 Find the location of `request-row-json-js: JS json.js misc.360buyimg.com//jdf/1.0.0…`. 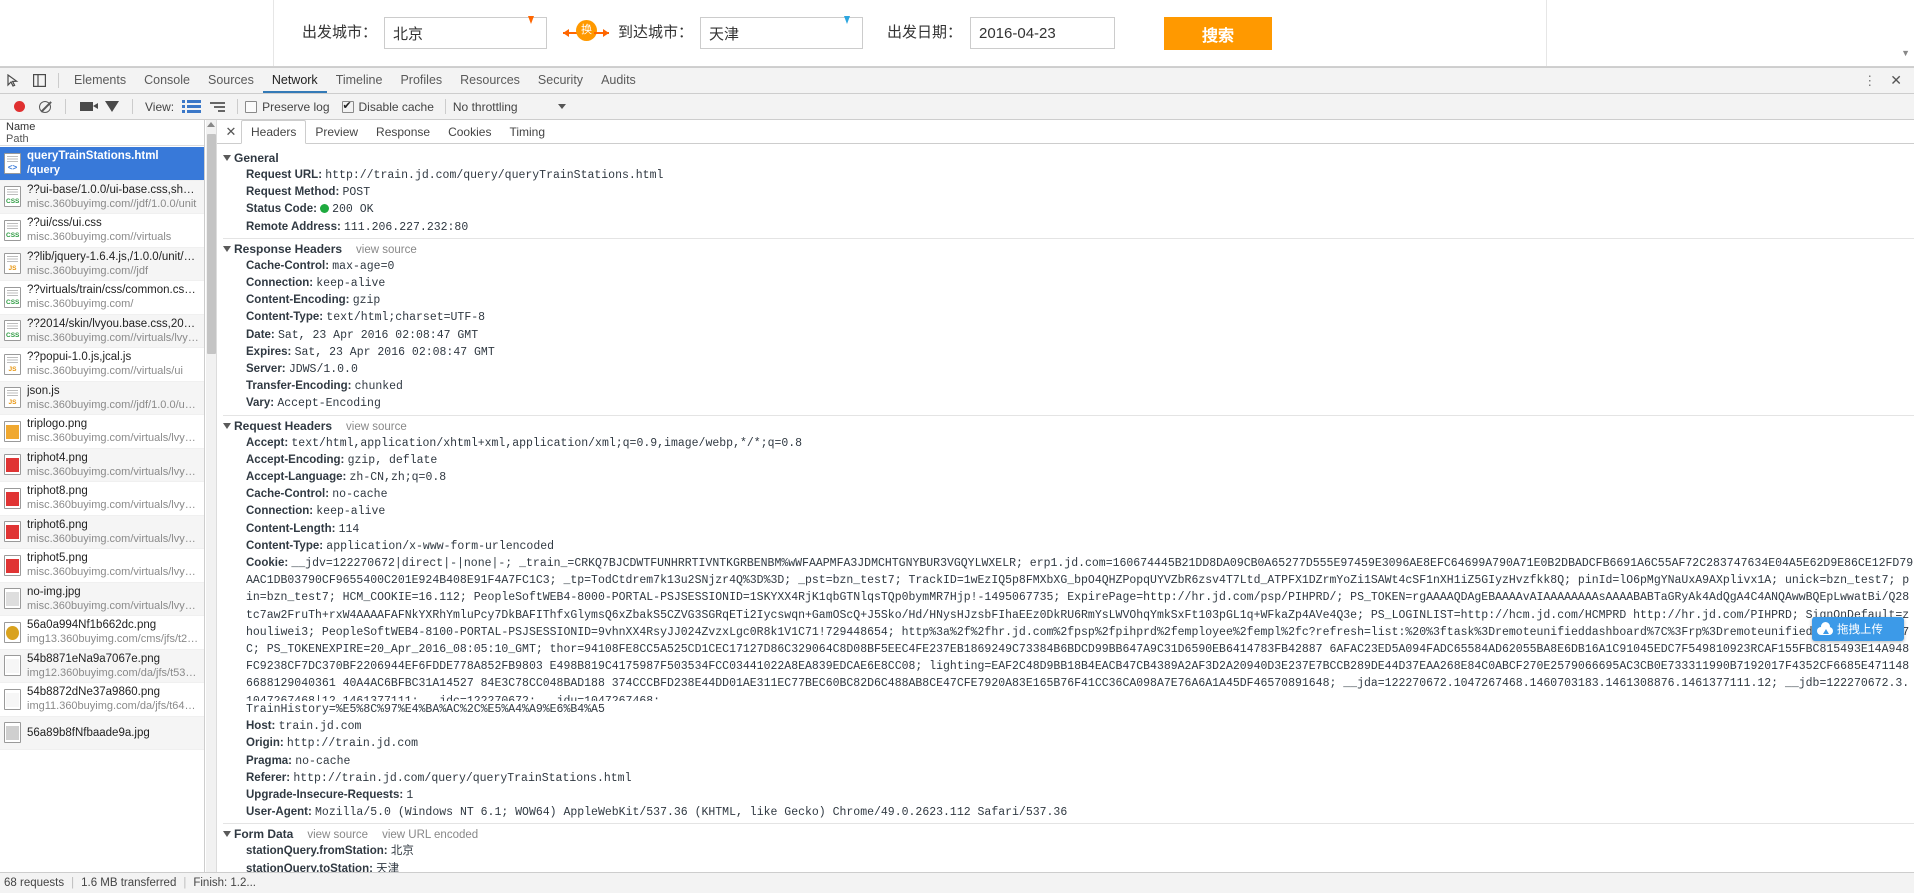

request-row-json-js: JS json.js misc.360buyimg.com//jdf/1.0.0… is located at coordinates (102, 399).